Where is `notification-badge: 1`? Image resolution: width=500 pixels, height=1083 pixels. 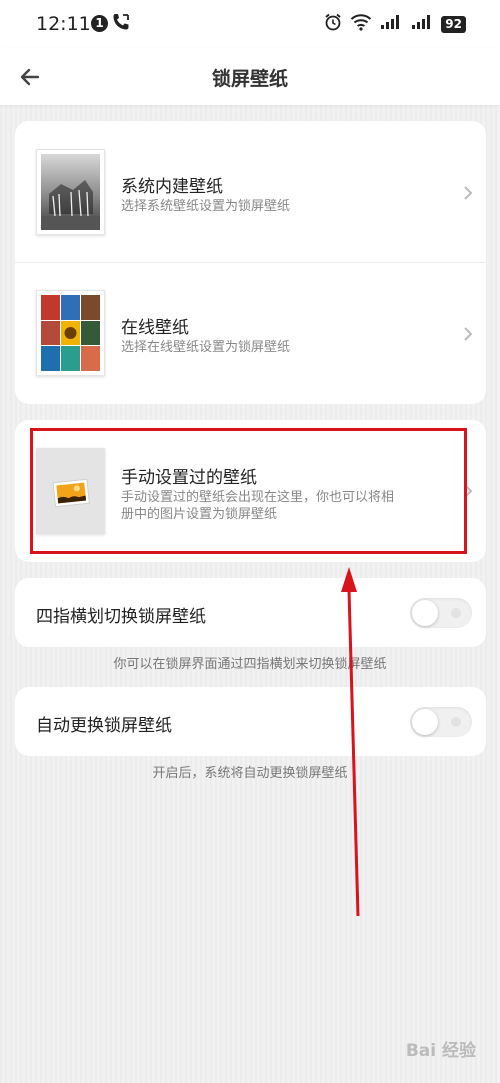 notification-badge: 1 is located at coordinates (99, 23).